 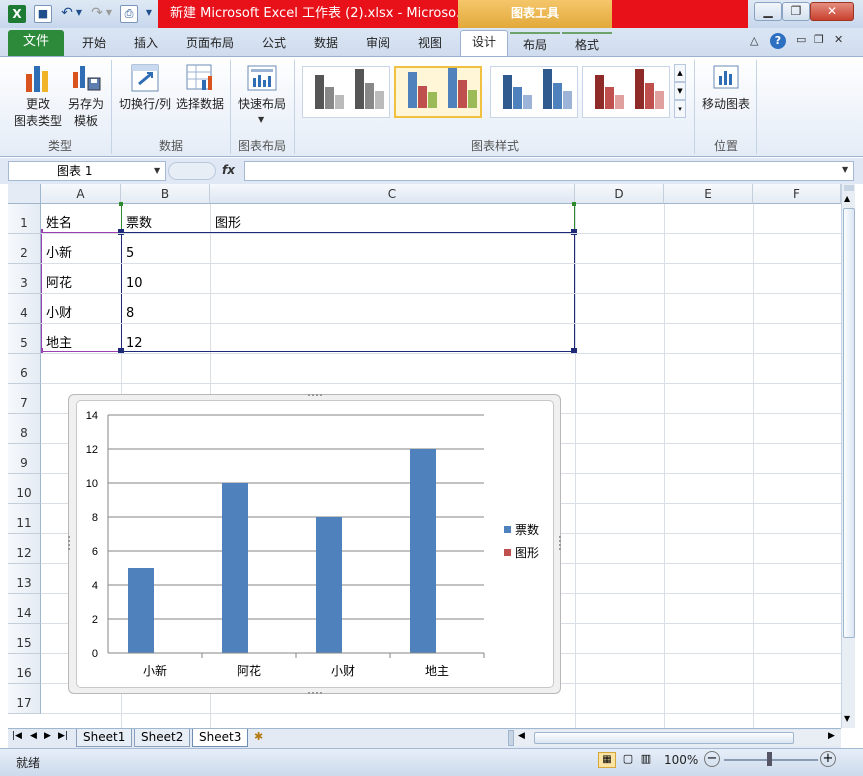 What do you see at coordinates (607, 760) in the screenshot?
I see `normal-view-icon: ▦` at bounding box center [607, 760].